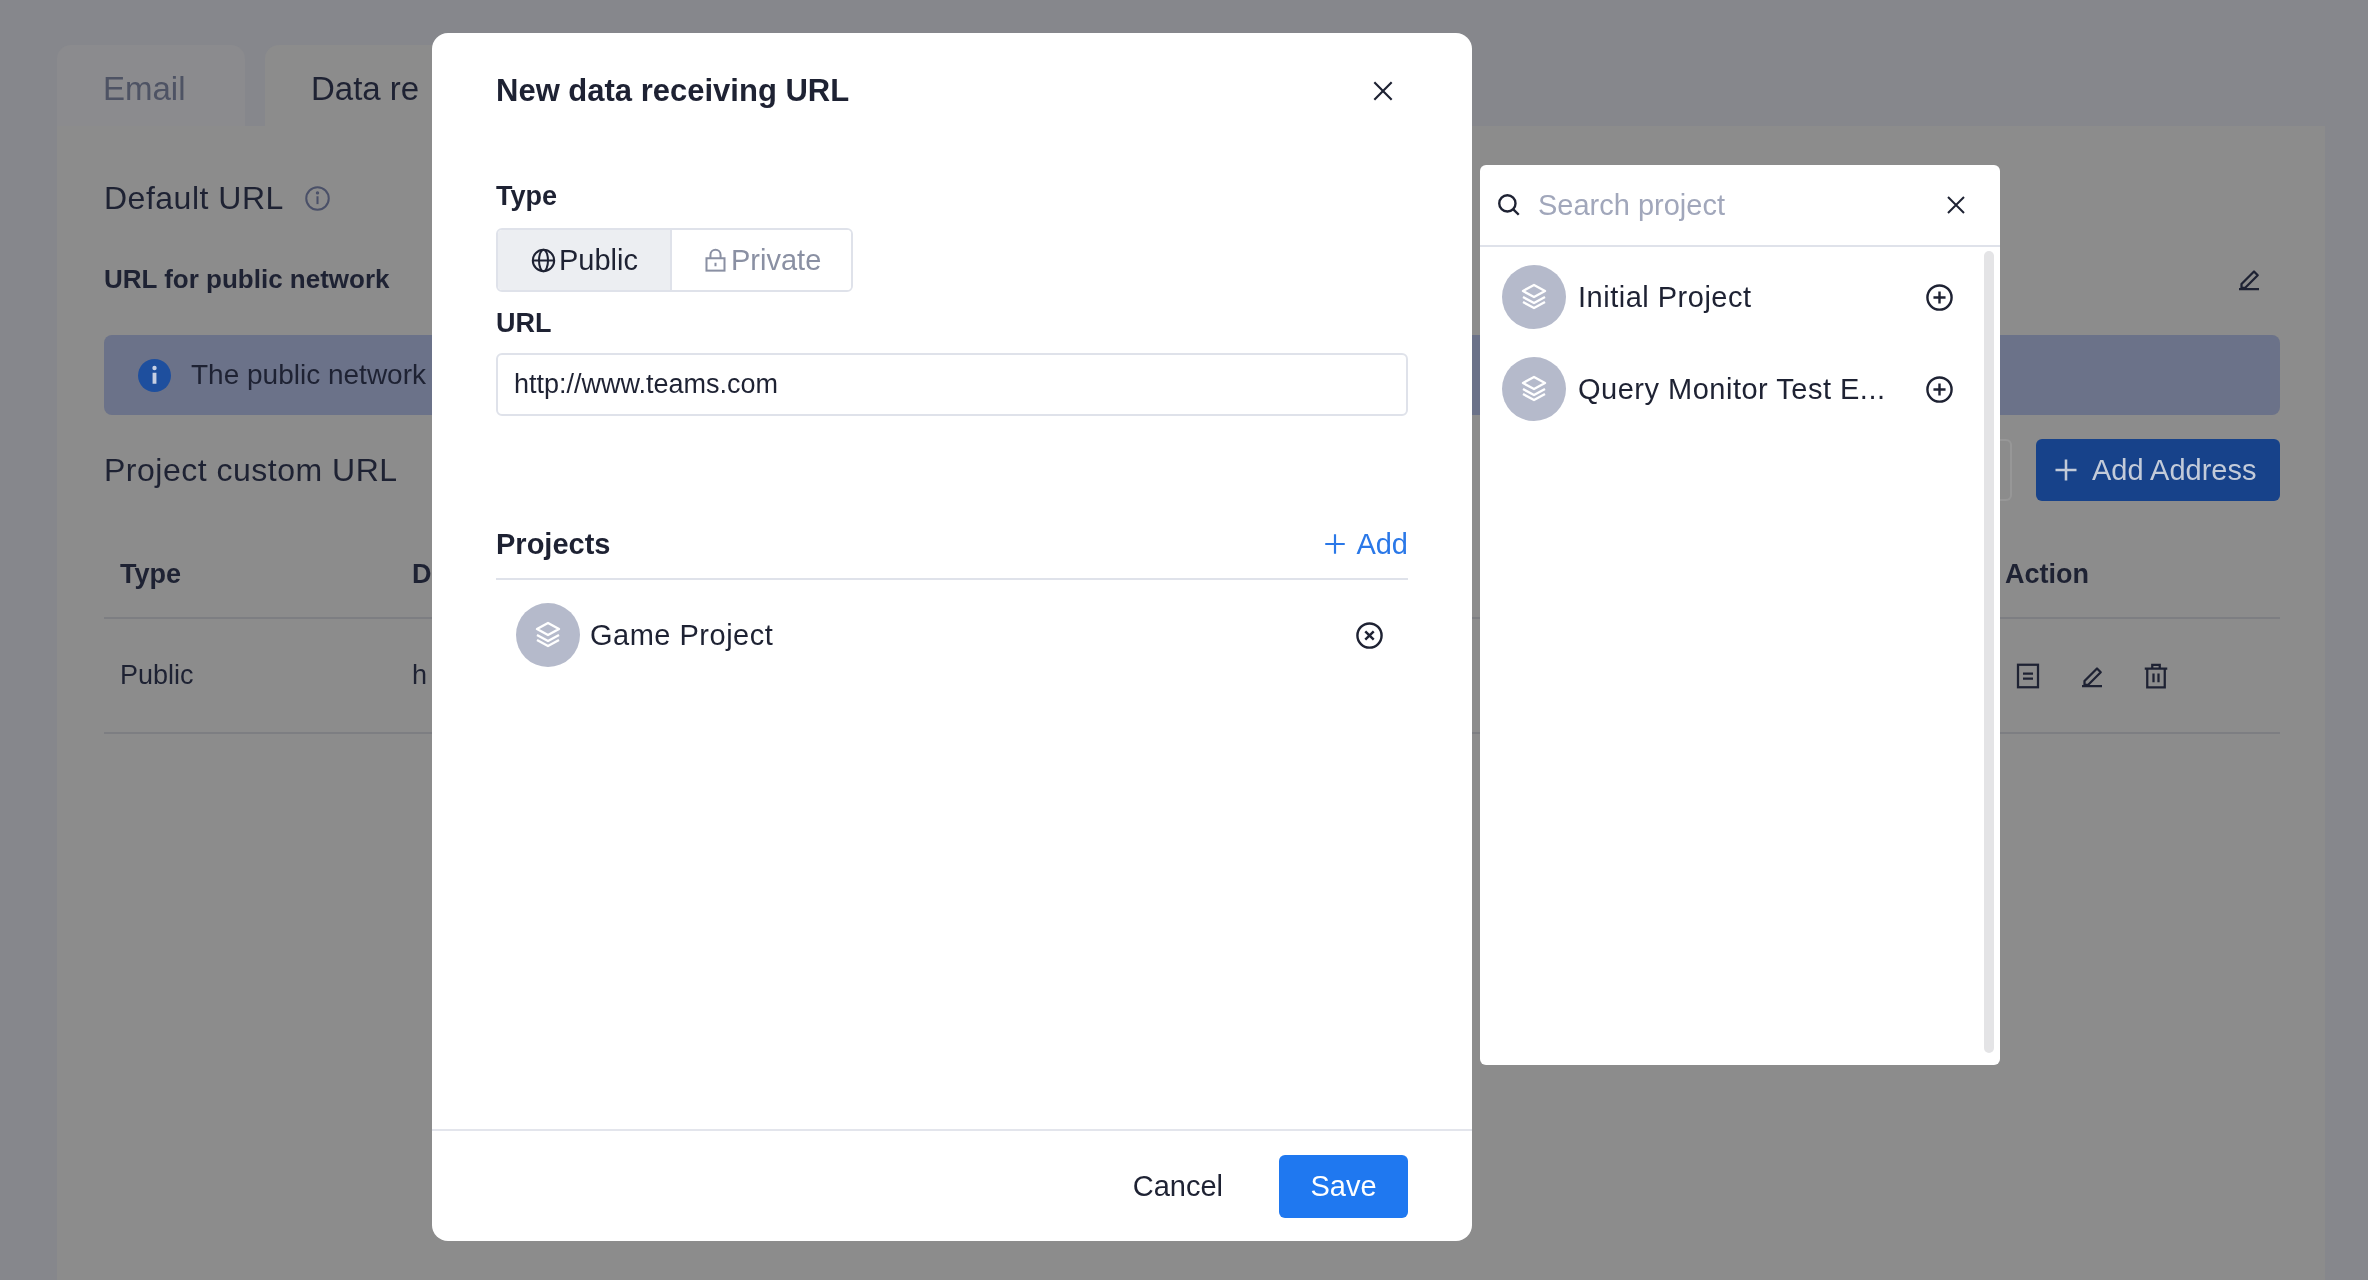 This screenshot has height=1280, width=2368. I want to click on add-address-button: Add Address, so click(2158, 470).